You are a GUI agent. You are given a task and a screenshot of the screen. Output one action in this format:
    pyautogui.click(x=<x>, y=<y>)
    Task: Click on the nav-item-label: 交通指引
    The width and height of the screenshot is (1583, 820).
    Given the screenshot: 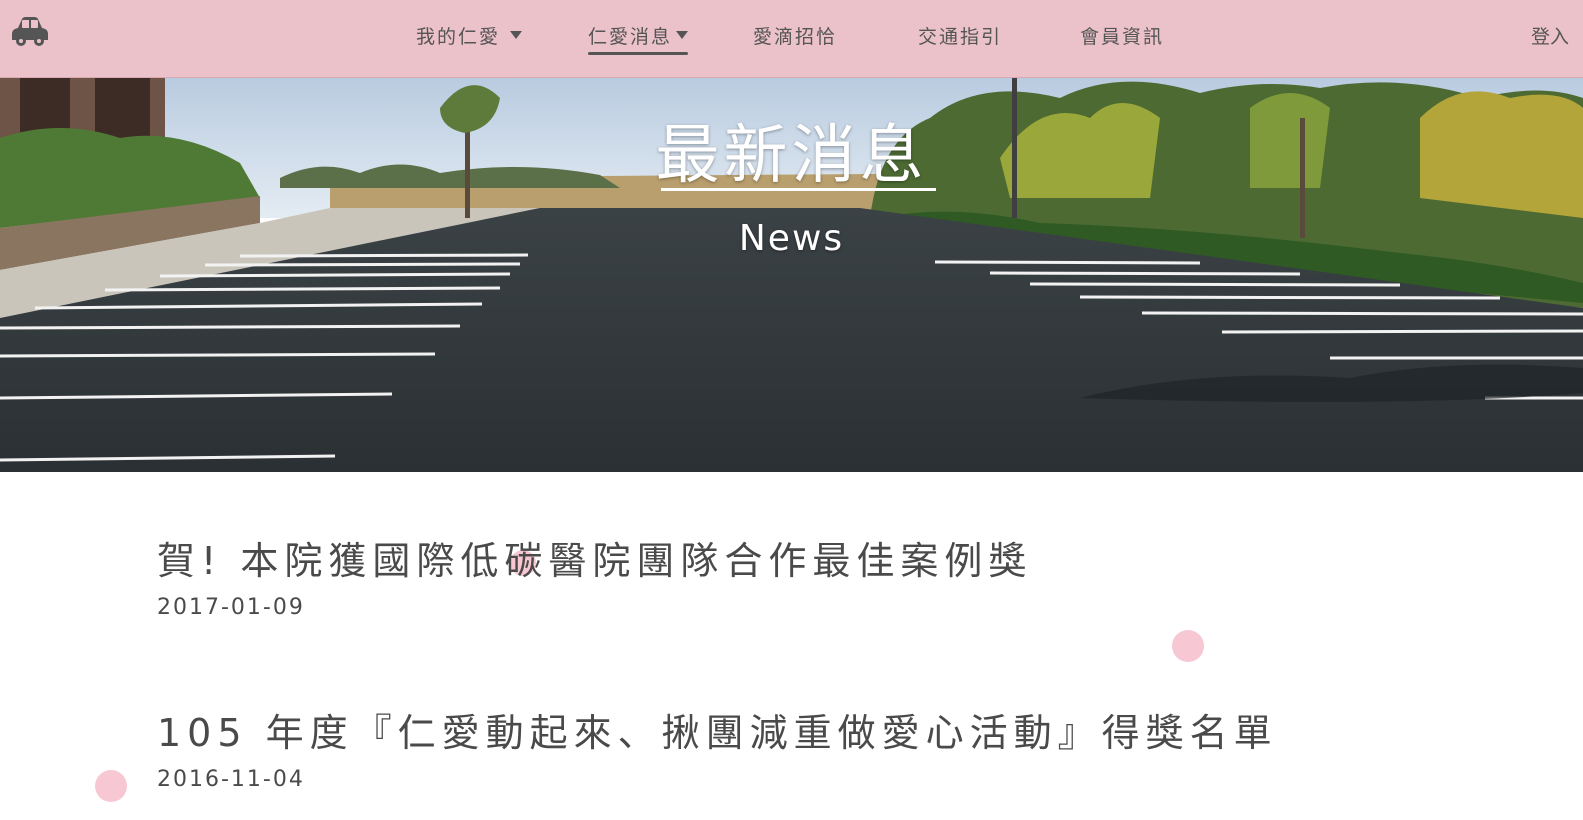 What is the action you would take?
    pyautogui.click(x=960, y=36)
    